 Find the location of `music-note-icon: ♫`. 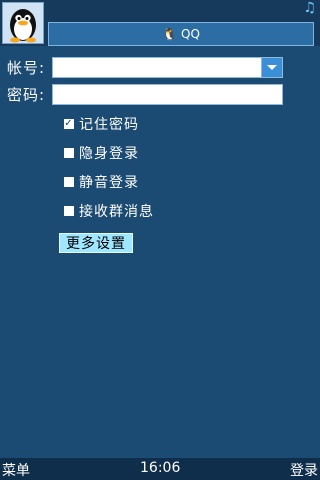

music-note-icon: ♫ is located at coordinates (309, 8).